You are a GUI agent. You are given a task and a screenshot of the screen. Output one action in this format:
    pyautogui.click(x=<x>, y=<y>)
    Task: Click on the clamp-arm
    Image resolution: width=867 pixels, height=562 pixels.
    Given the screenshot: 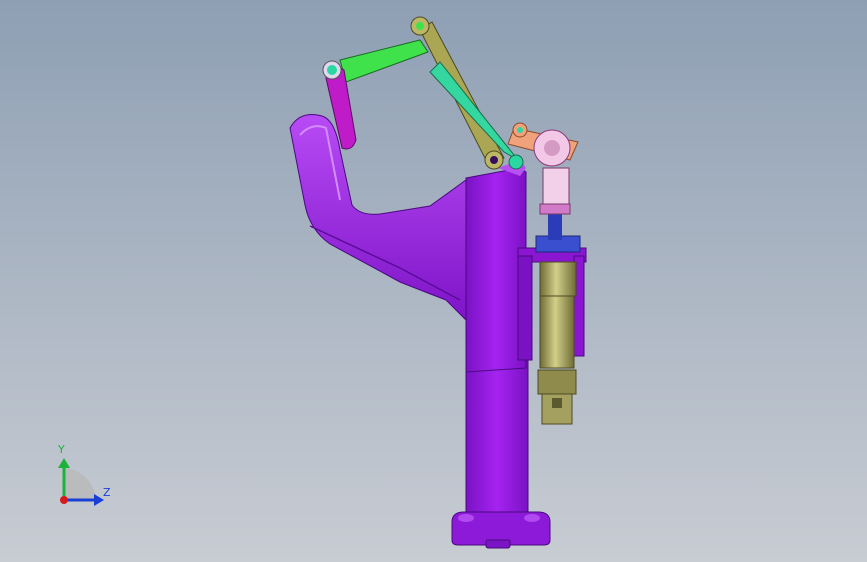 What is the action you would take?
    pyautogui.click(x=378, y=218)
    